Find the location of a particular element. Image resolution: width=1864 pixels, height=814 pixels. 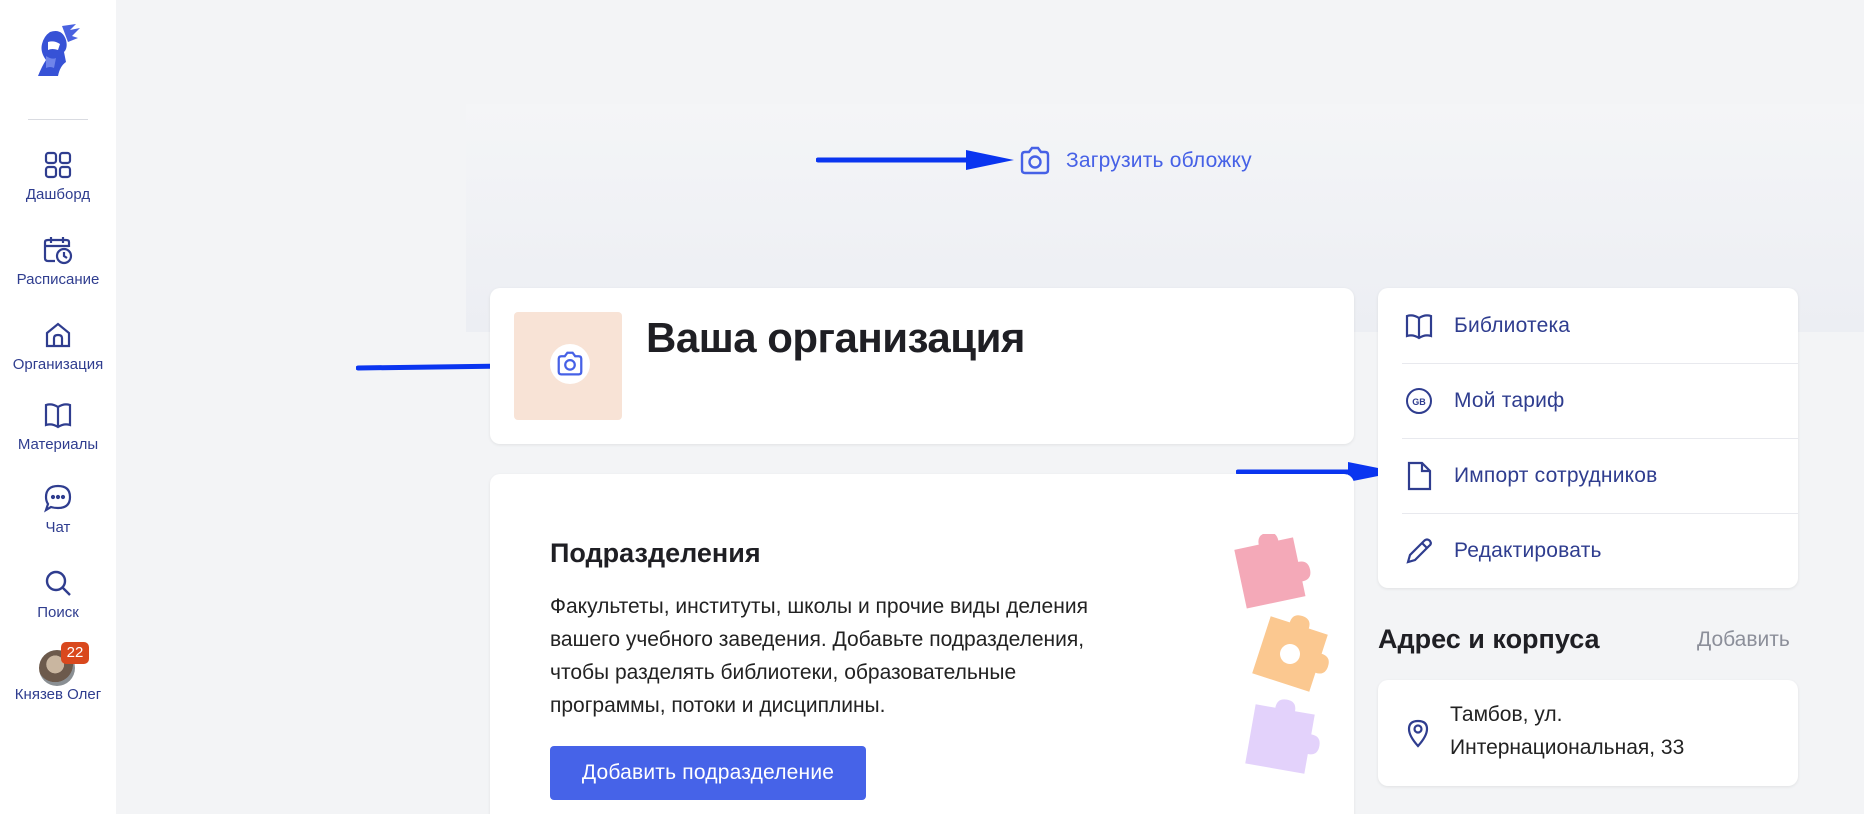

sidebar-item-label: Материалы is located at coordinates (58, 444).